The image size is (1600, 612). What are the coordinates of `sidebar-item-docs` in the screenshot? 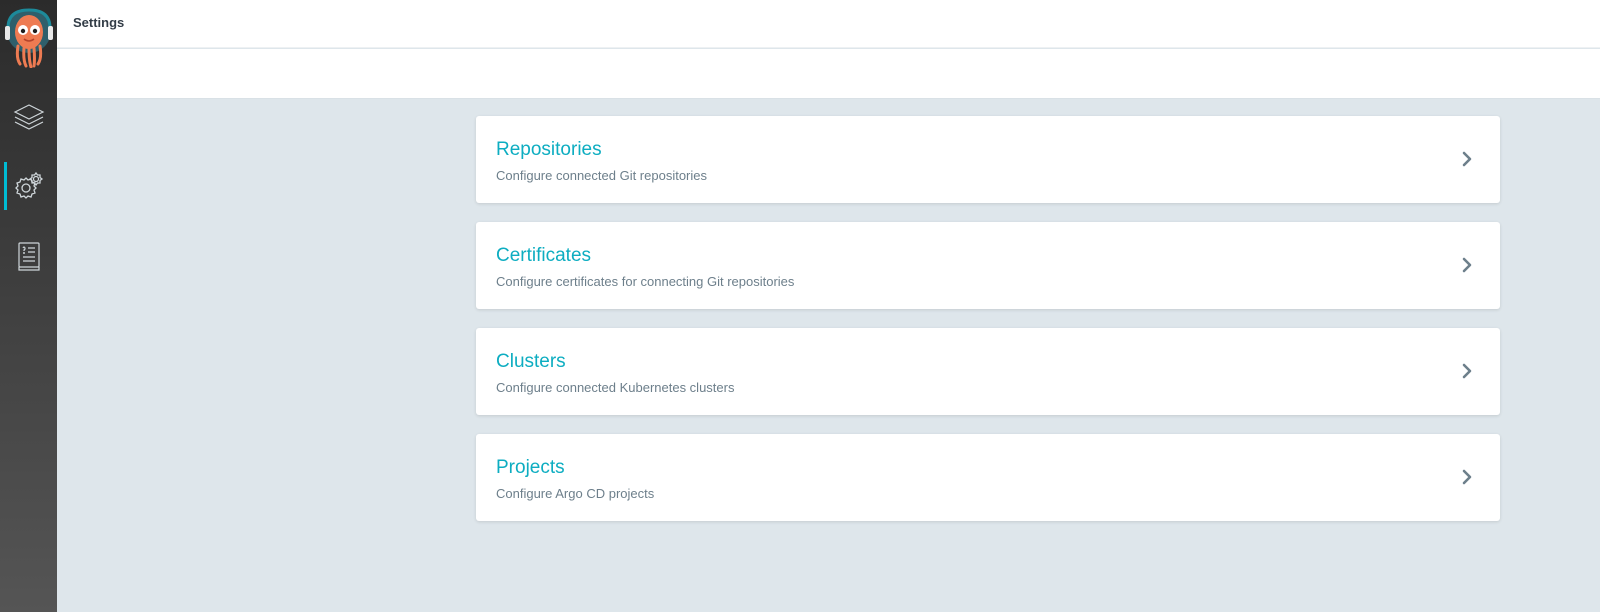 It's located at (28, 256).